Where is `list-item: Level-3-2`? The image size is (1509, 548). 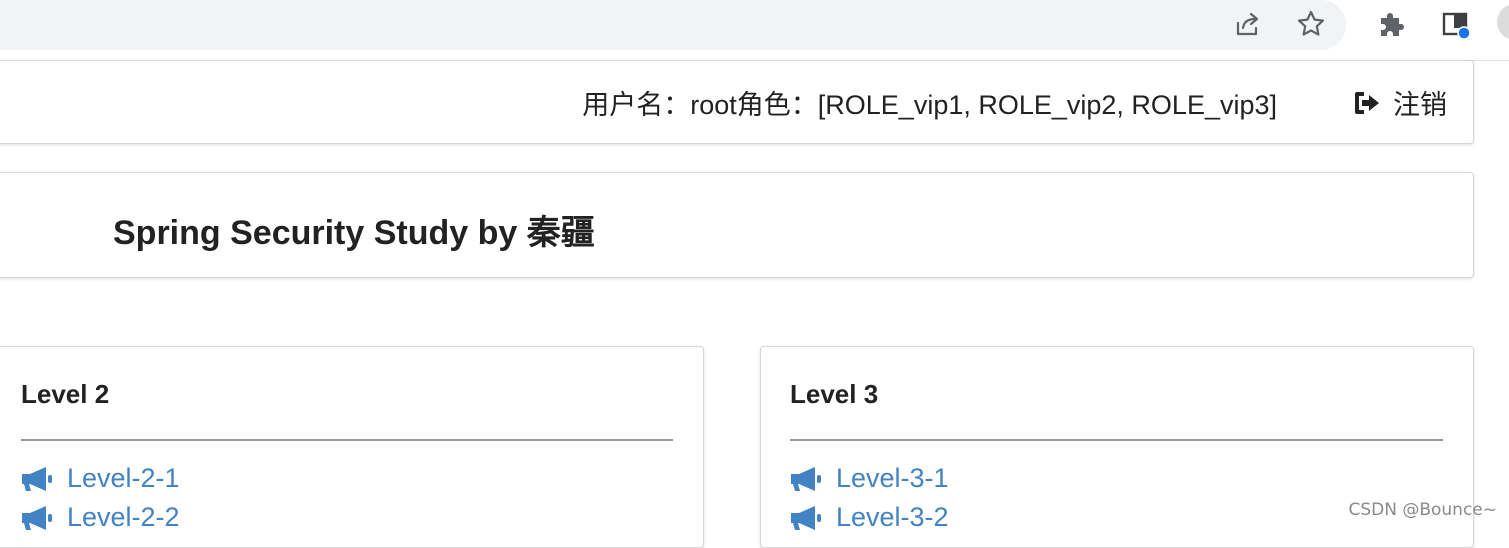 list-item: Level-3-2 is located at coordinates (869, 517).